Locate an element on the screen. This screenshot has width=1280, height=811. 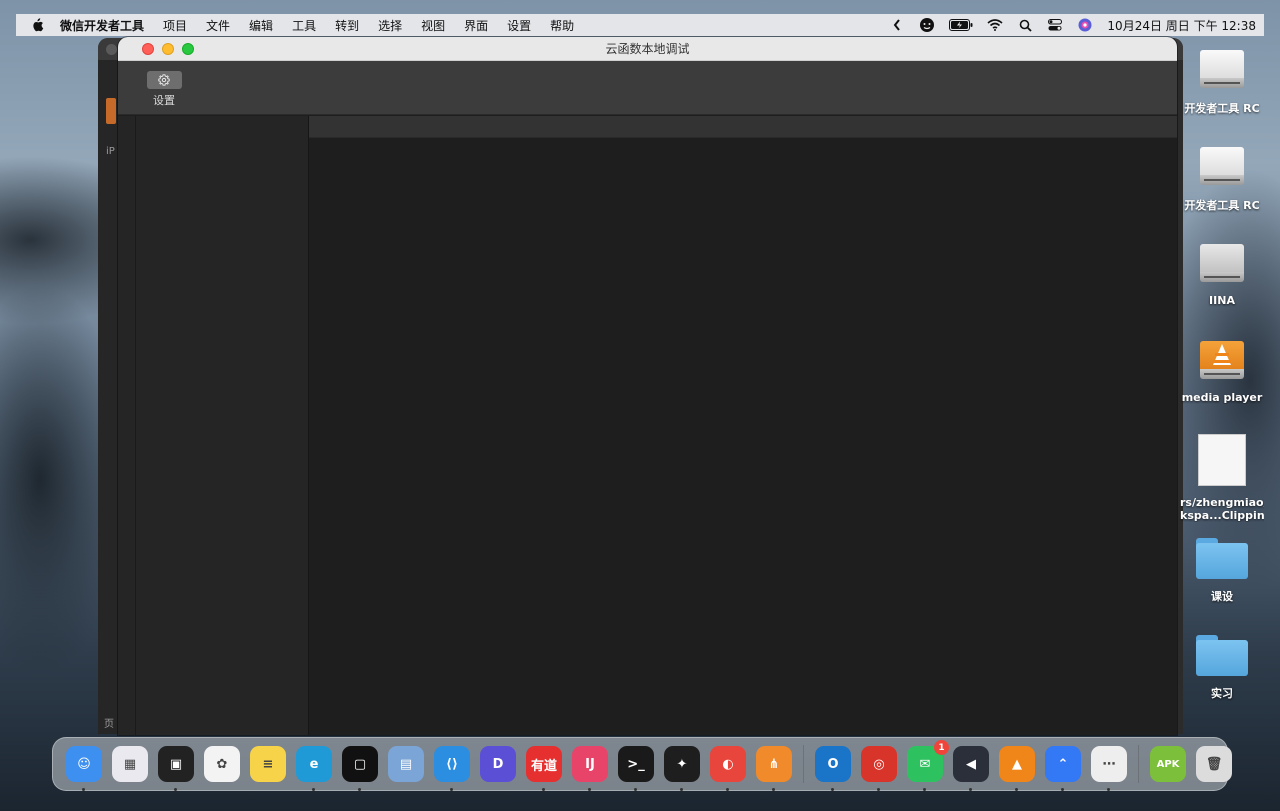
dock-app-xmind: ⋔ is located at coordinates (774, 768).